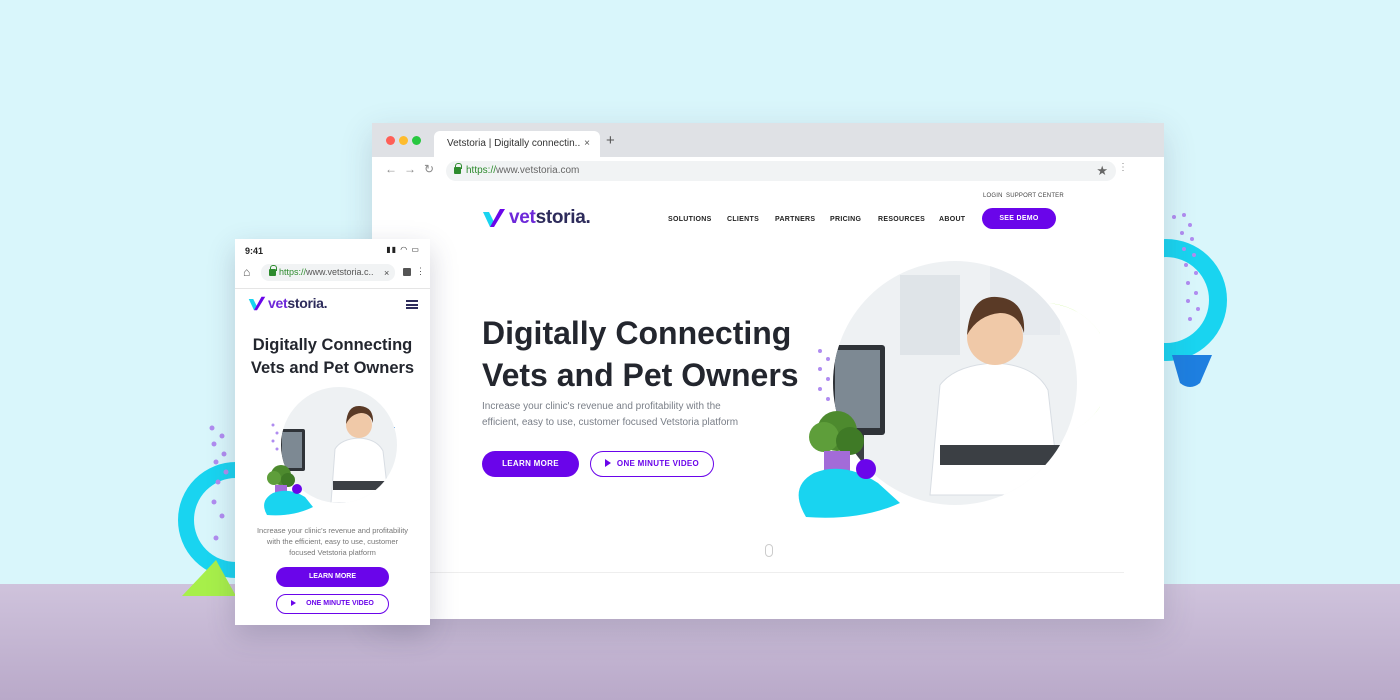  What do you see at coordinates (429, 169) in the screenshot?
I see `reload-icon: ↻` at bounding box center [429, 169].